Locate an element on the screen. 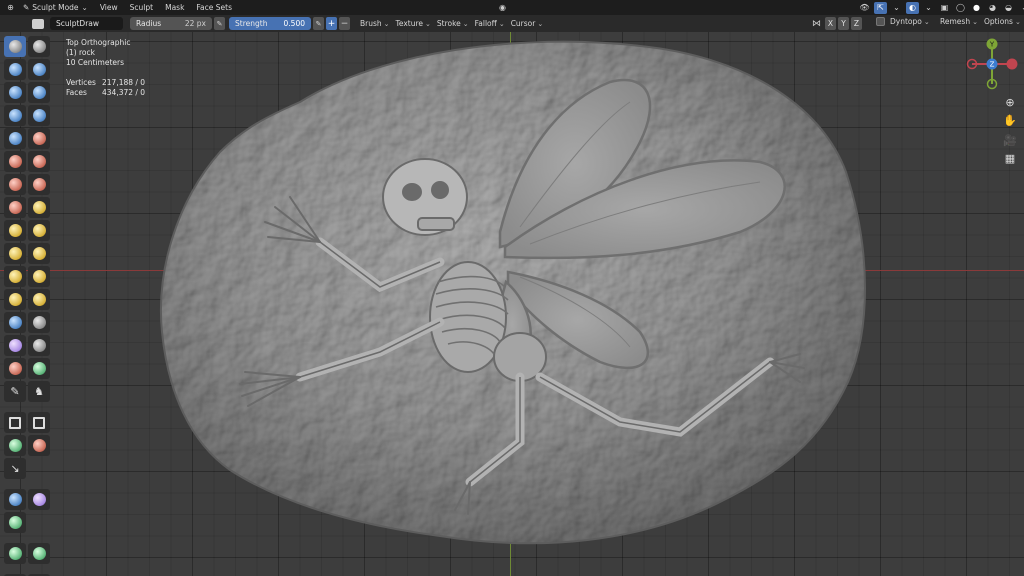  navigation-gizmo: Y Z is located at coordinates (992, 64).